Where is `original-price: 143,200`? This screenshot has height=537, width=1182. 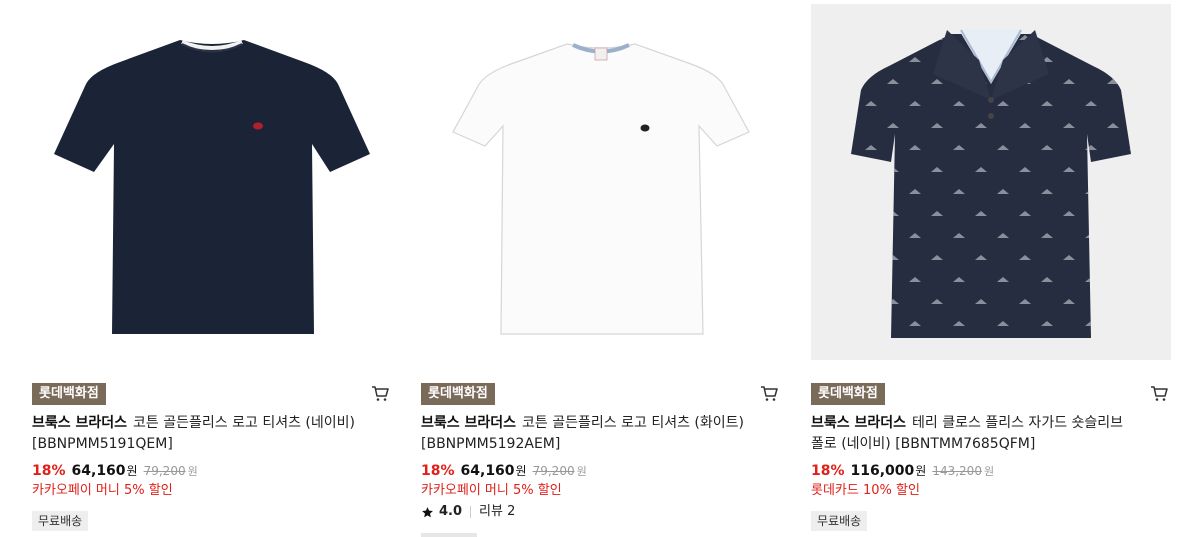
original-price: 143,200 is located at coordinates (957, 471).